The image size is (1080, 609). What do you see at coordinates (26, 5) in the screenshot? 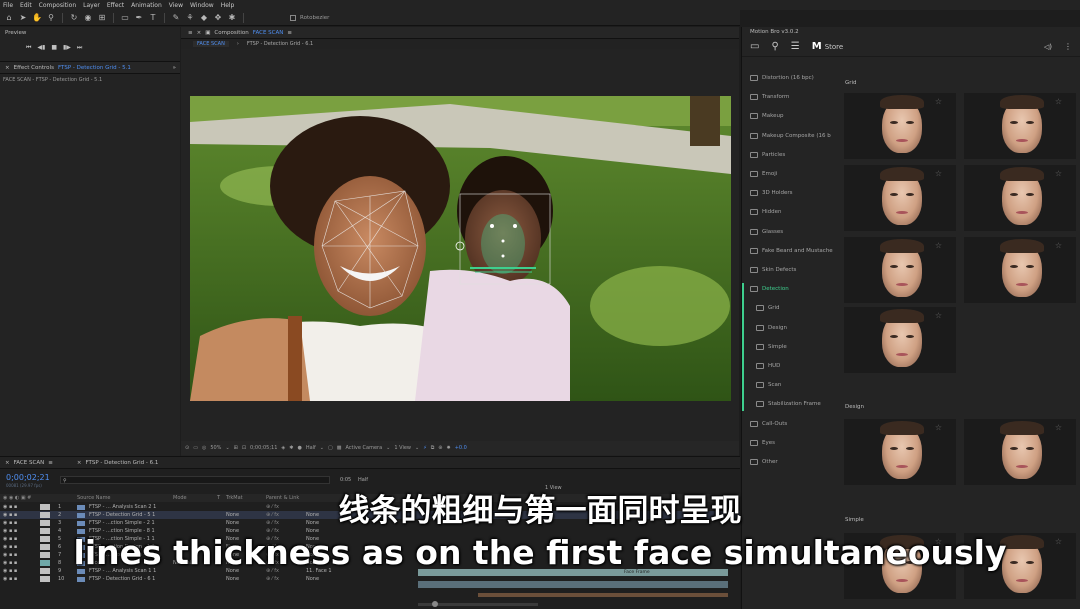
I see `menu-item-edit: Edit` at bounding box center [26, 5].